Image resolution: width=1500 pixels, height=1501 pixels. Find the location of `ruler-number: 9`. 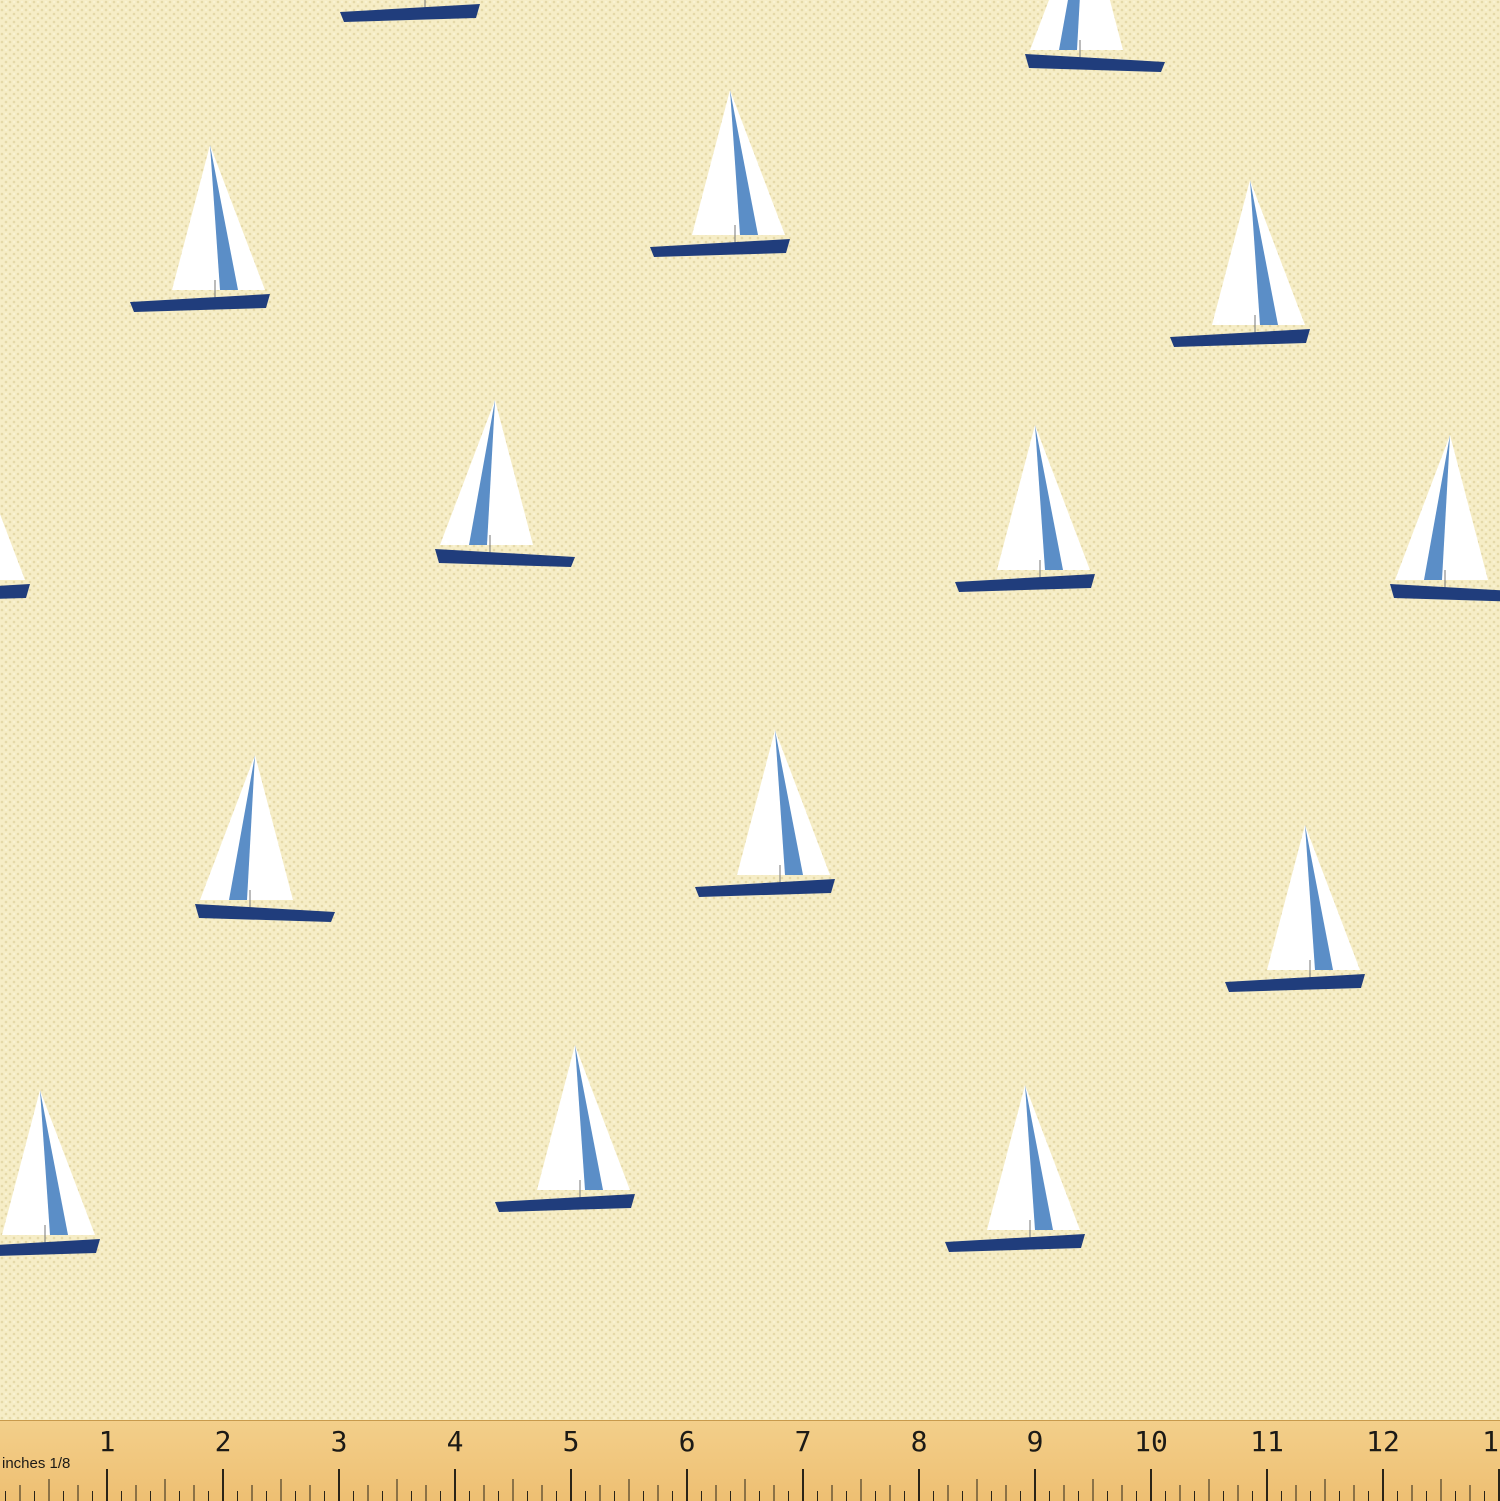

ruler-number: 9 is located at coordinates (1035, 1441).